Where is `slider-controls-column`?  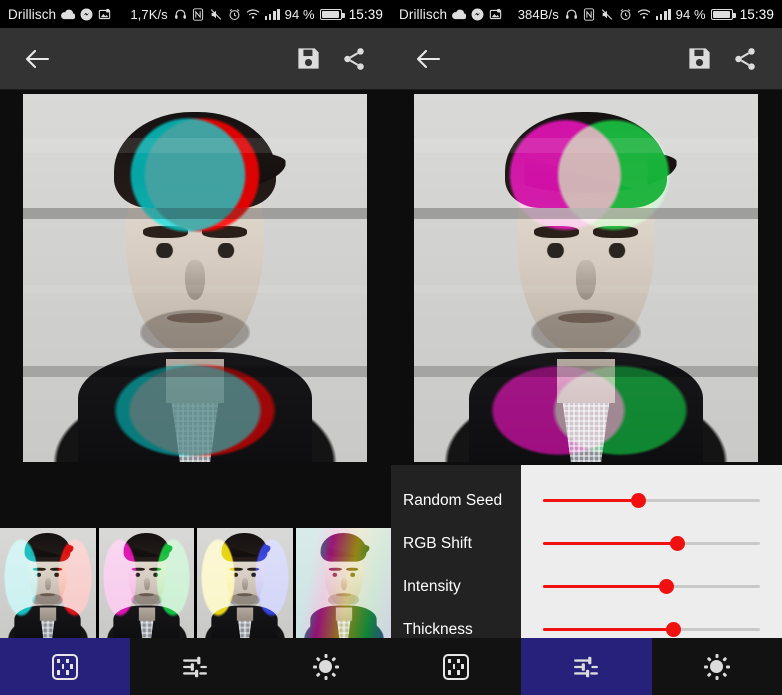 slider-controls-column is located at coordinates (651, 551).